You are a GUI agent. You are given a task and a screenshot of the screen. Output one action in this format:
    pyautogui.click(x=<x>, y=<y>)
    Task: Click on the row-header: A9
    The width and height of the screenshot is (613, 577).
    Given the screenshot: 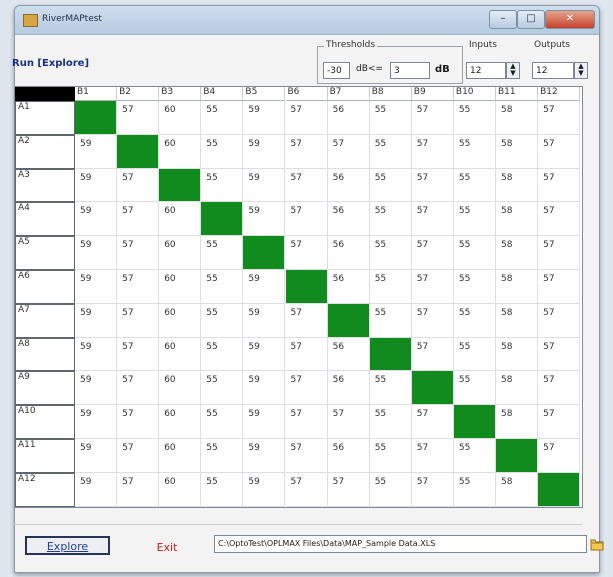 What is the action you would take?
    pyautogui.click(x=45, y=388)
    